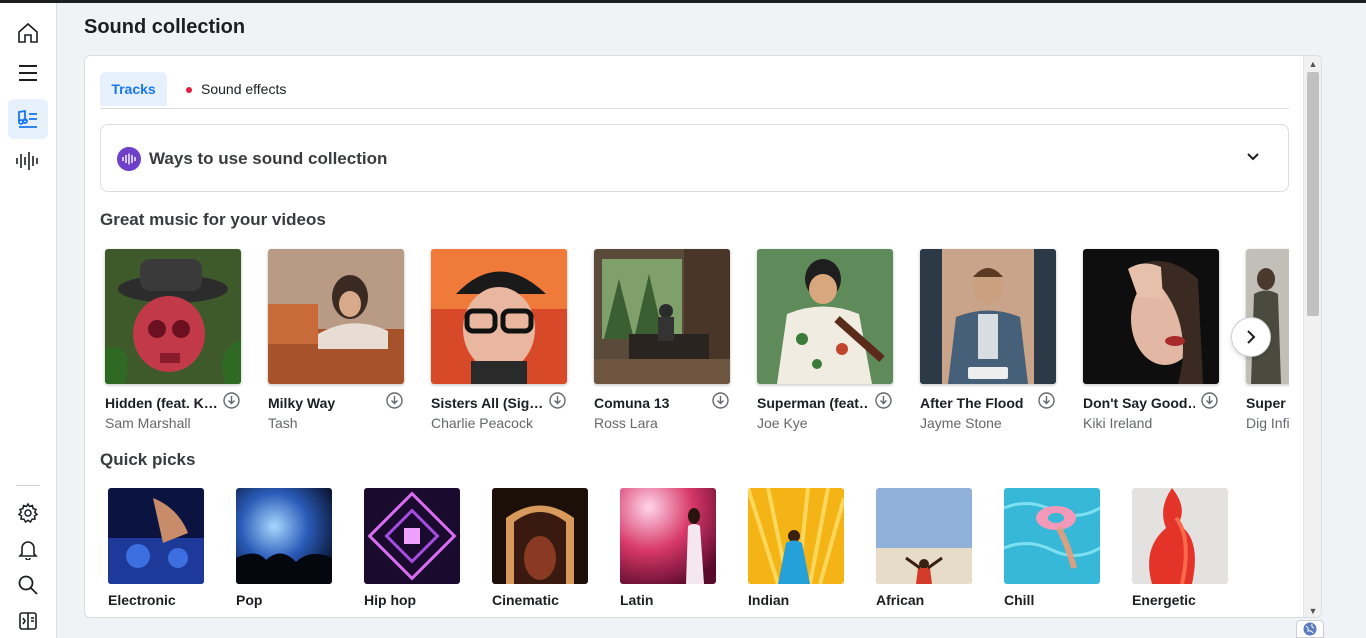  I want to click on quick-pick-item: Chill, so click(1052, 548).